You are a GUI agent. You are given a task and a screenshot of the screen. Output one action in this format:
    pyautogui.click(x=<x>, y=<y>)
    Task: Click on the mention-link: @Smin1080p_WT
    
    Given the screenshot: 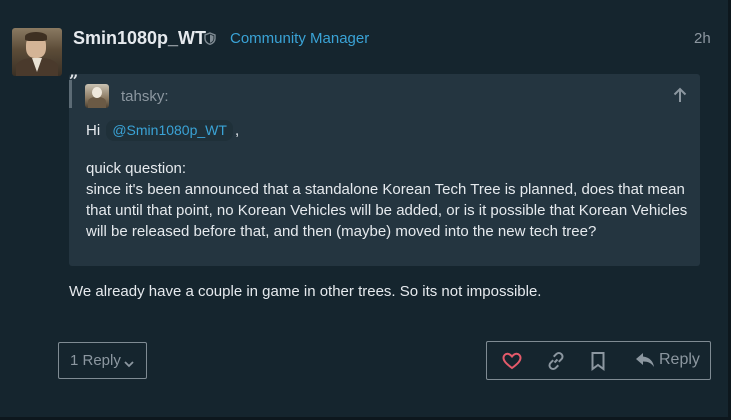 What is the action you would take?
    pyautogui.click(x=169, y=130)
    